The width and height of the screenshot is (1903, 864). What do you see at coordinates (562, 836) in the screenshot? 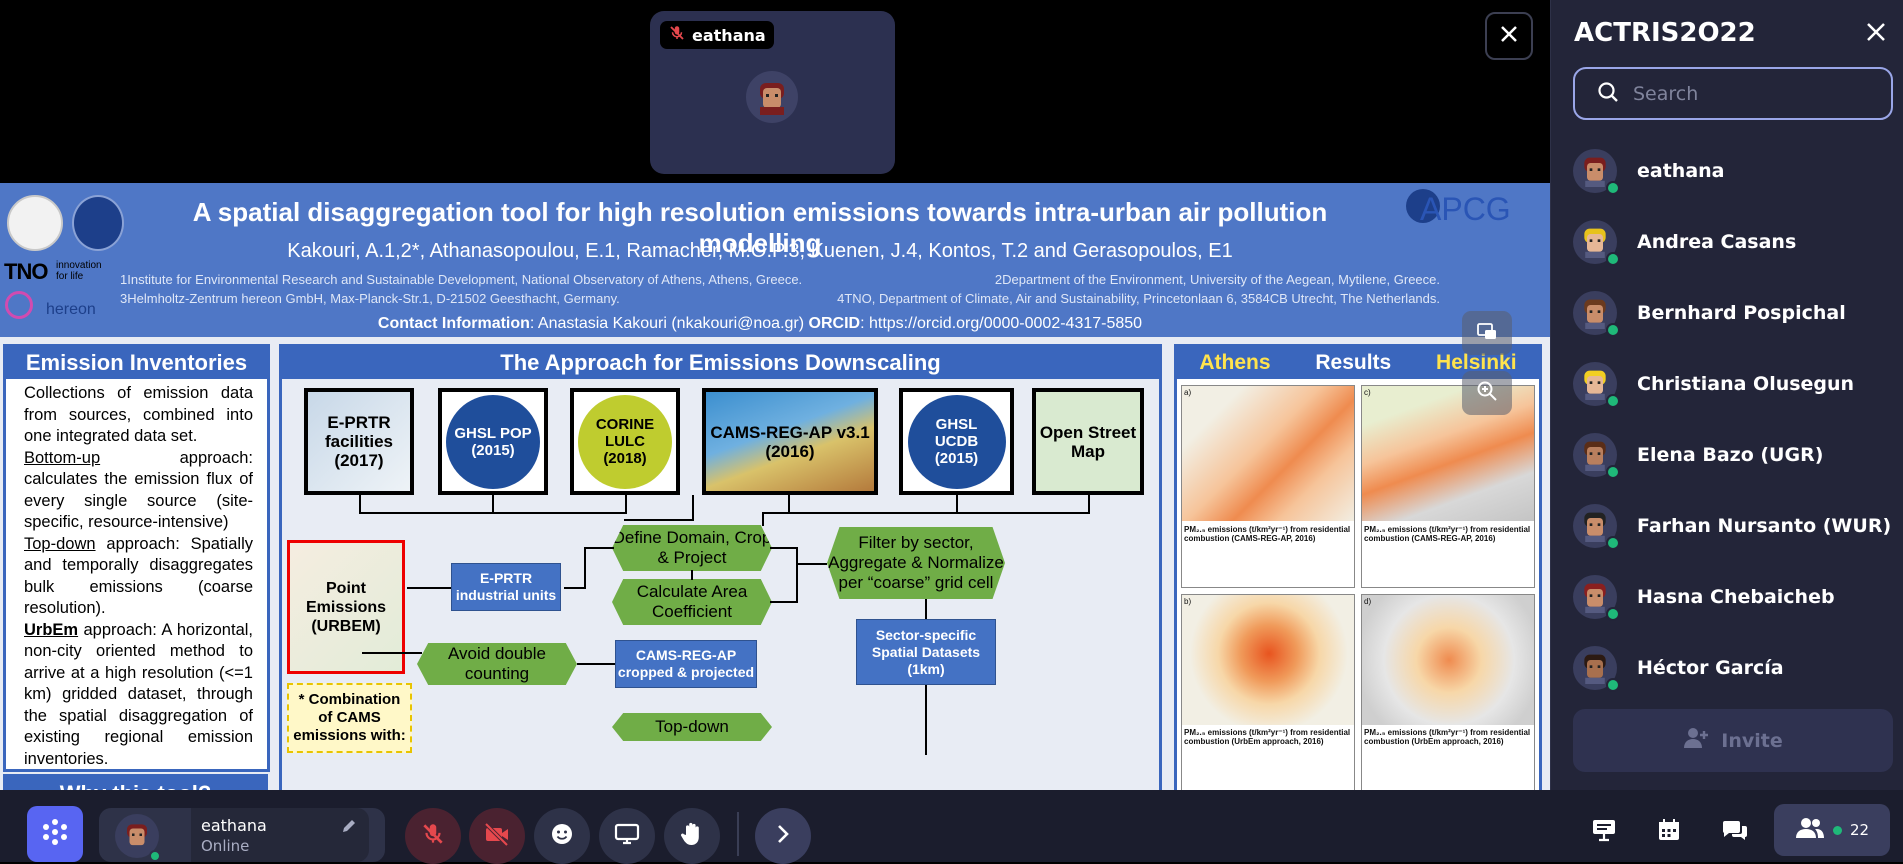
I see `emoji-button` at bounding box center [562, 836].